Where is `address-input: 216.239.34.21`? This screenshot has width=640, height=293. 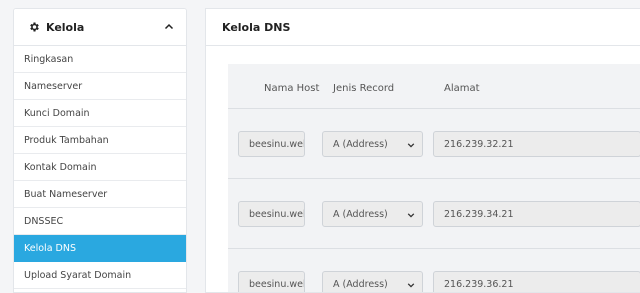 address-input: 216.239.34.21 is located at coordinates (536, 214).